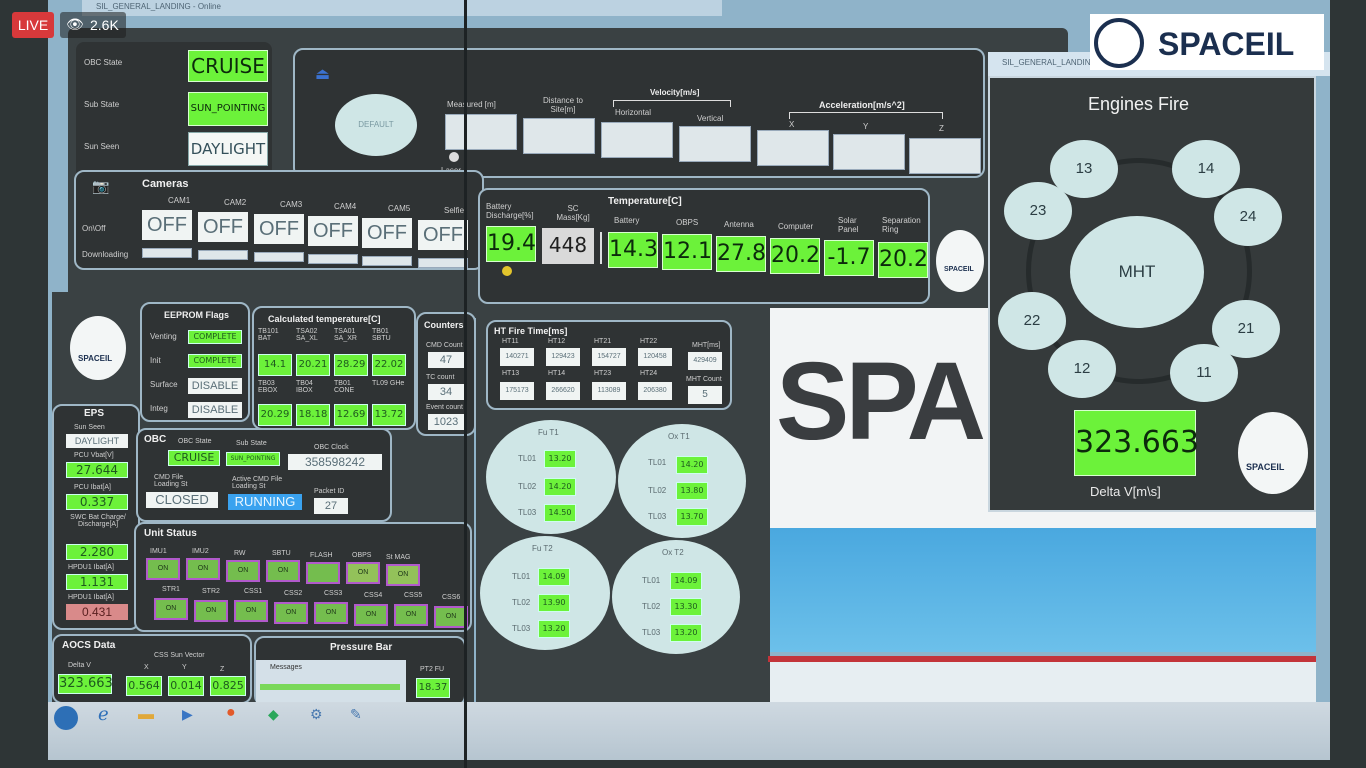 This screenshot has height=768, width=1366. What do you see at coordinates (517, 357) in the screenshot?
I see `ht11-value: 140271` at bounding box center [517, 357].